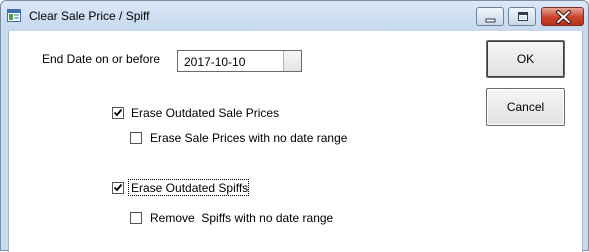  What do you see at coordinates (490, 16) in the screenshot?
I see `minimize-button` at bounding box center [490, 16].